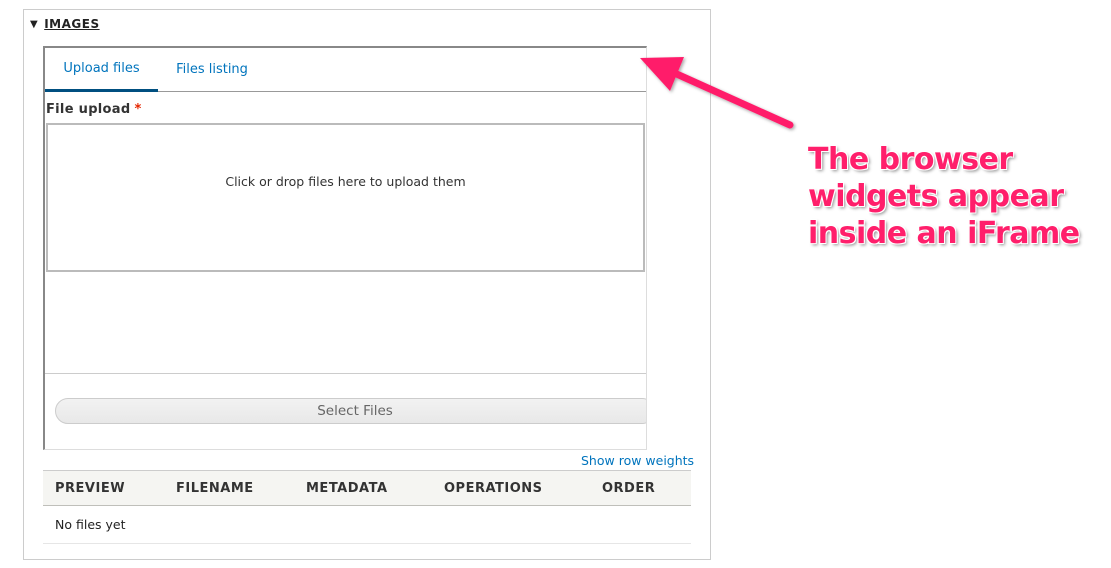 The image size is (1111, 568). What do you see at coordinates (717, 93) in the screenshot?
I see `annotation-arrow-icon` at bounding box center [717, 93].